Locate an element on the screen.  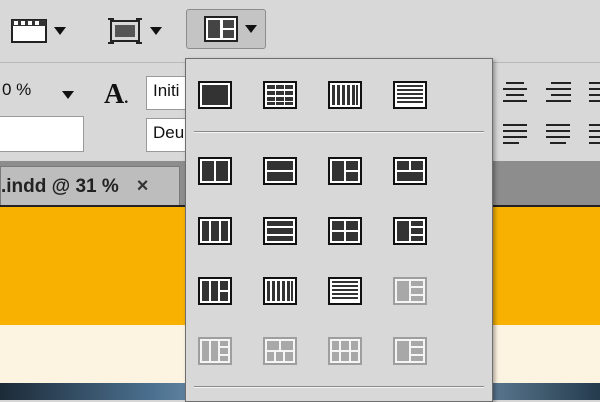
4-up-mixed-icon is located at coordinates (410, 231).